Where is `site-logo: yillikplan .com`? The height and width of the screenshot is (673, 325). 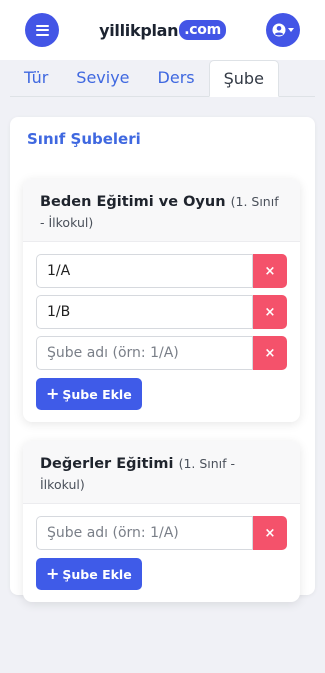
site-logo: yillikplan .com is located at coordinates (162, 30).